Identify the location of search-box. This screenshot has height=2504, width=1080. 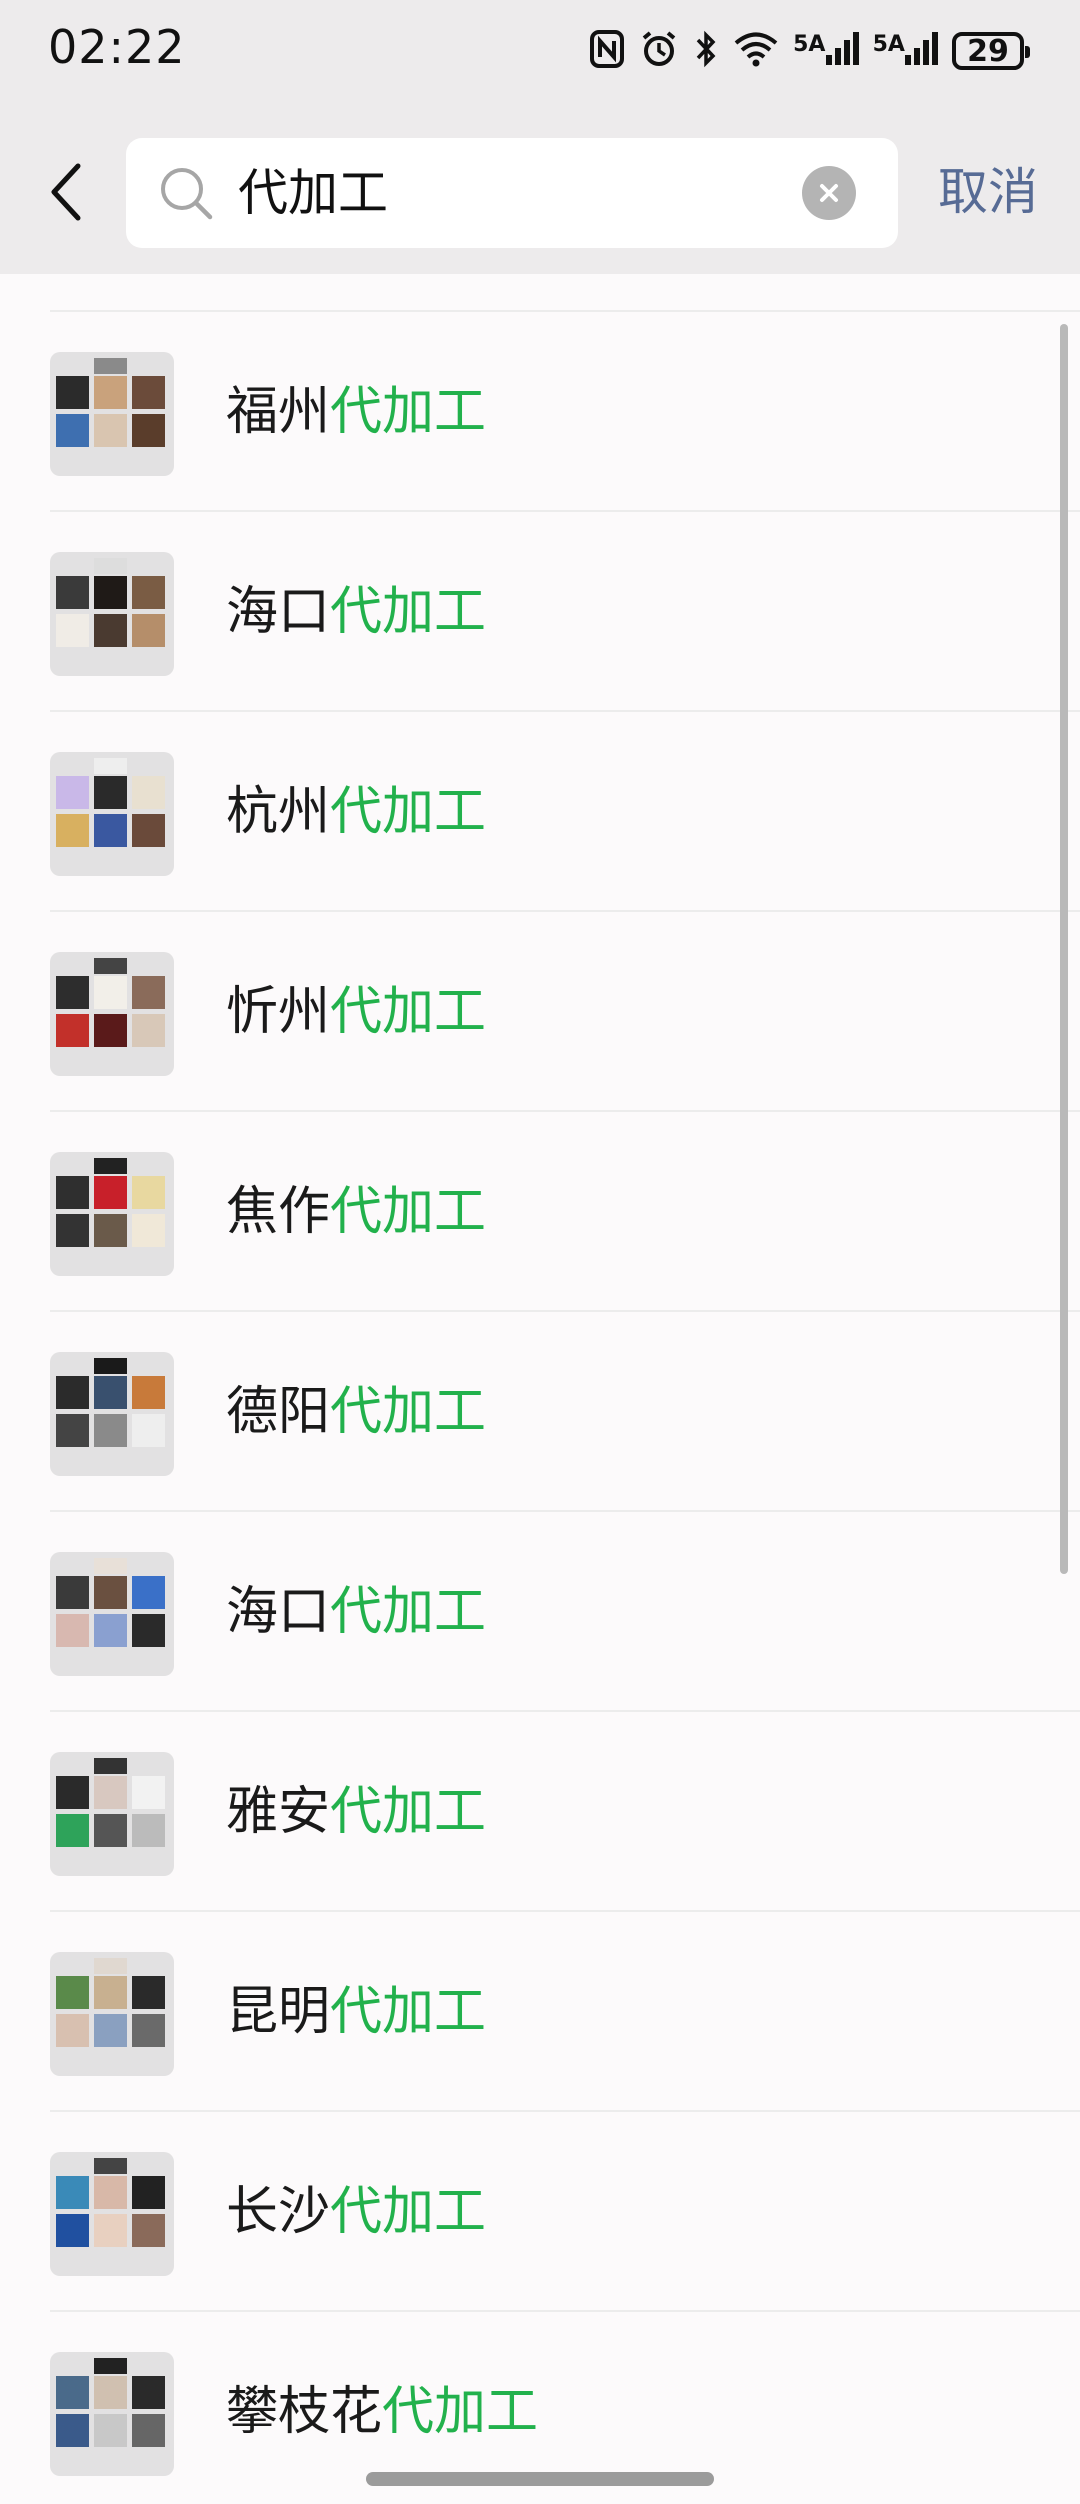
(512, 193).